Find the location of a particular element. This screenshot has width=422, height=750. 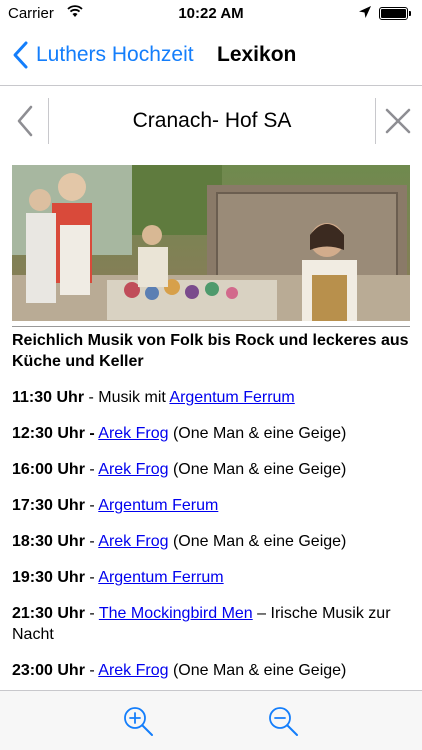

back-button: Luthers Hochzeit is located at coordinates (102, 55).